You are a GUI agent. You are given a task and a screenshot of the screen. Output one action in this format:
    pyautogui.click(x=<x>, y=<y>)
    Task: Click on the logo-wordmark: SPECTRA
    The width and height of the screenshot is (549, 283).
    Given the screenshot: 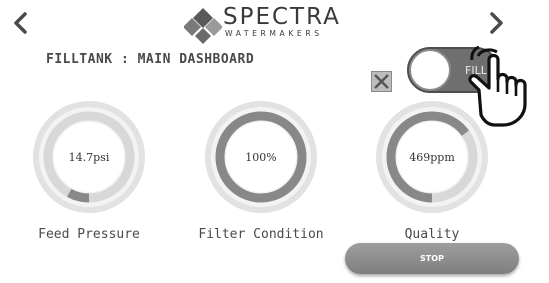 What is the action you would take?
    pyautogui.click(x=282, y=17)
    